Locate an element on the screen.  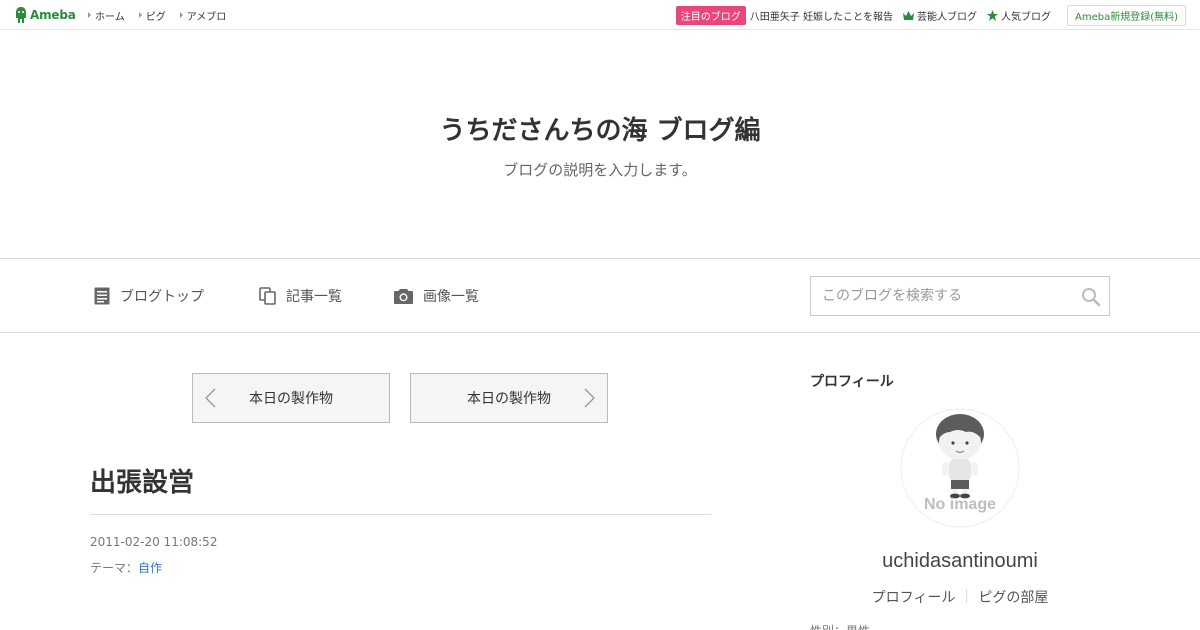
ameba-logo-icon is located at coordinates (21, 15).